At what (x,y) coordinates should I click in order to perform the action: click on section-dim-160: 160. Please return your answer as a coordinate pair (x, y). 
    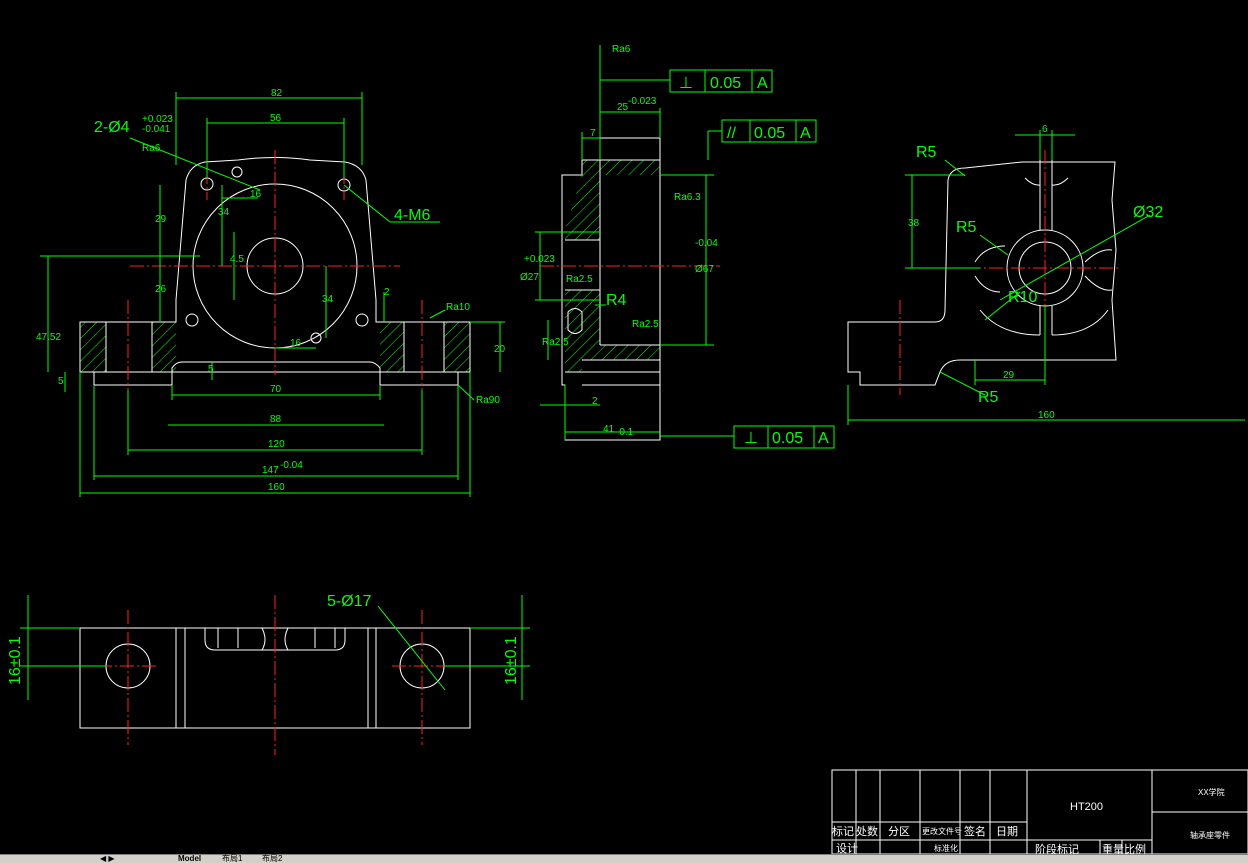
    Looking at the image, I should click on (1046, 415).